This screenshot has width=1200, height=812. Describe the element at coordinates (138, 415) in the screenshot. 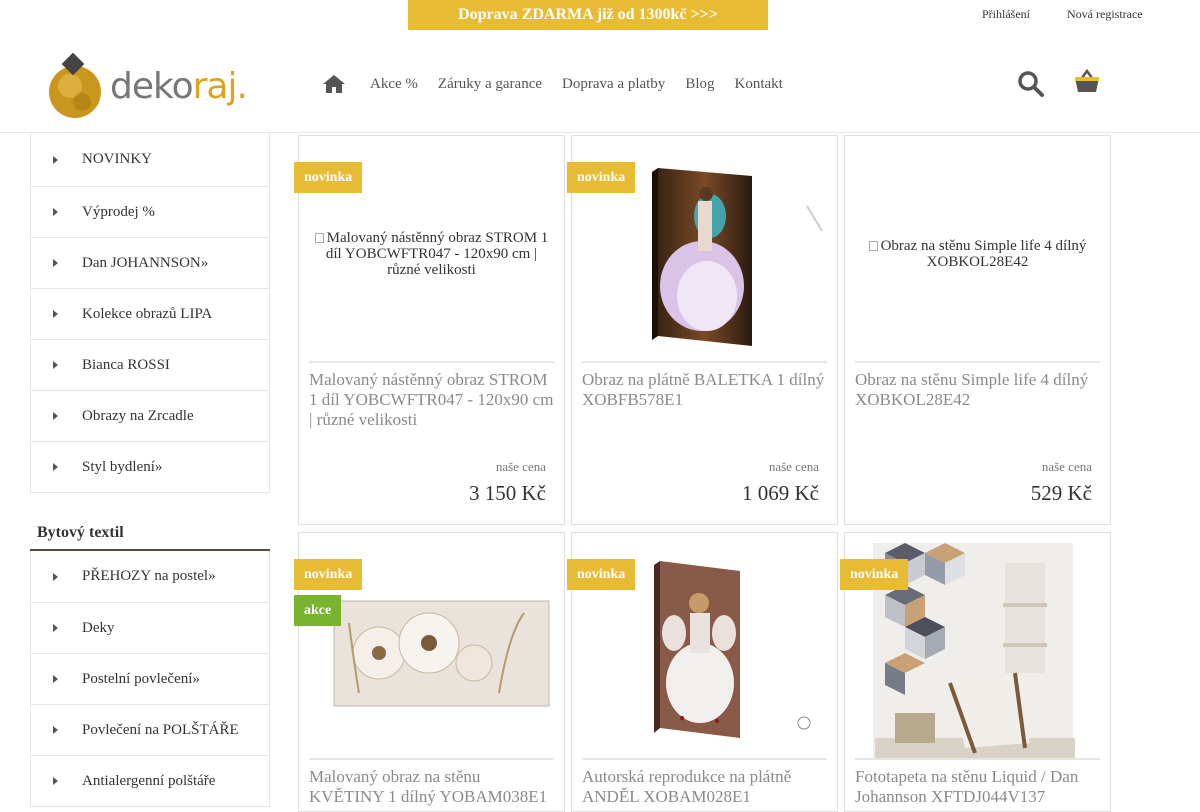

I see `category-label: Obrazy na Zrcadle` at that location.